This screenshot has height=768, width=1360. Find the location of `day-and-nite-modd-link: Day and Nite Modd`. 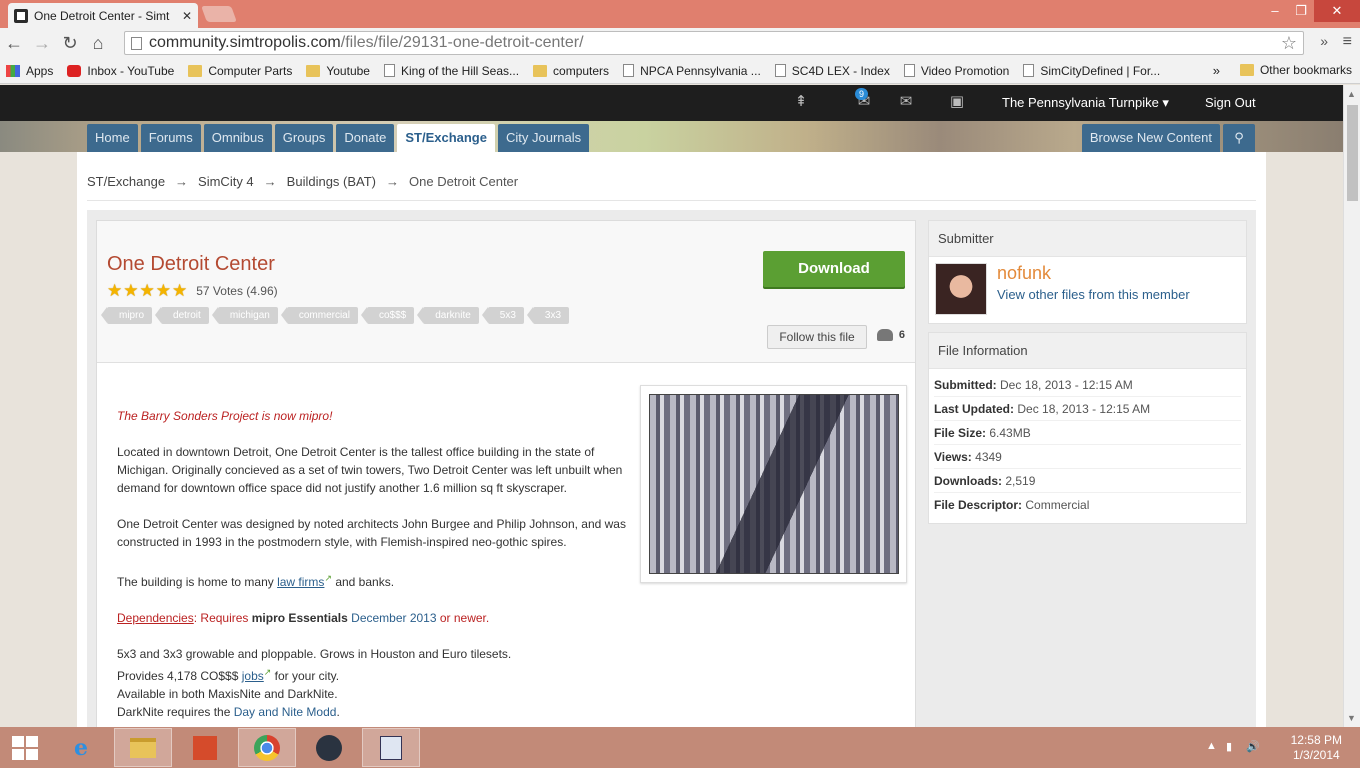

day-and-nite-modd-link: Day and Nite Modd is located at coordinates (285, 712).